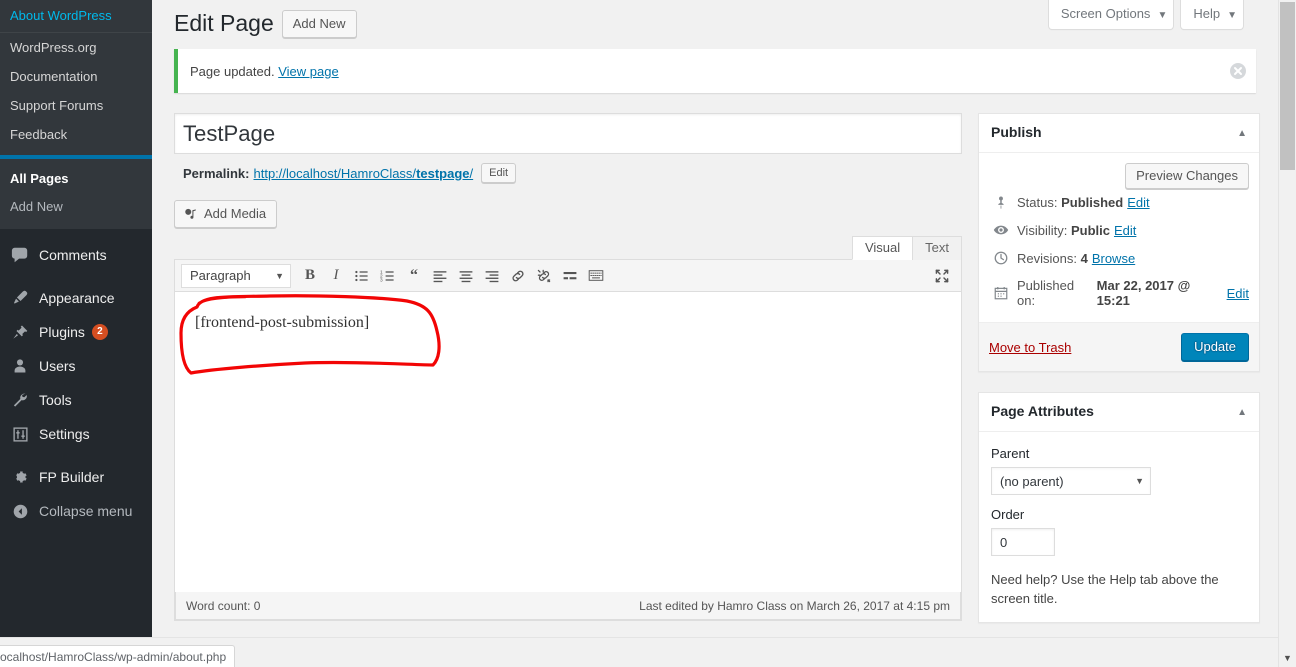  I want to click on scrollbar-thumb, so click(1287, 86).